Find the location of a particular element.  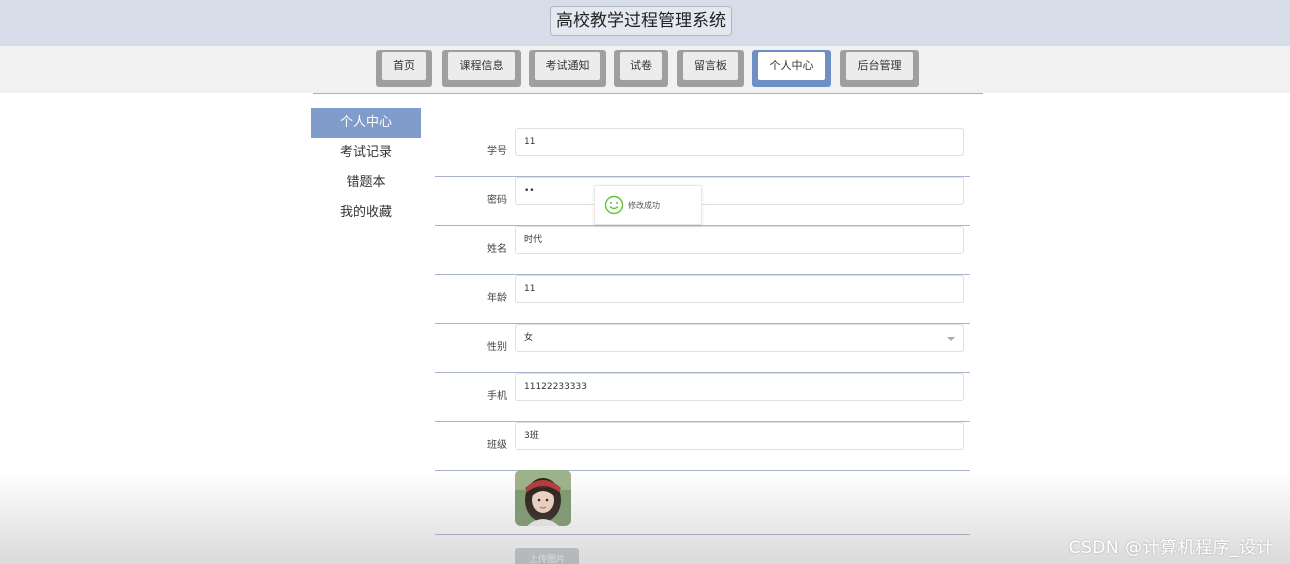

student-id-label: 学号 is located at coordinates (497, 151).